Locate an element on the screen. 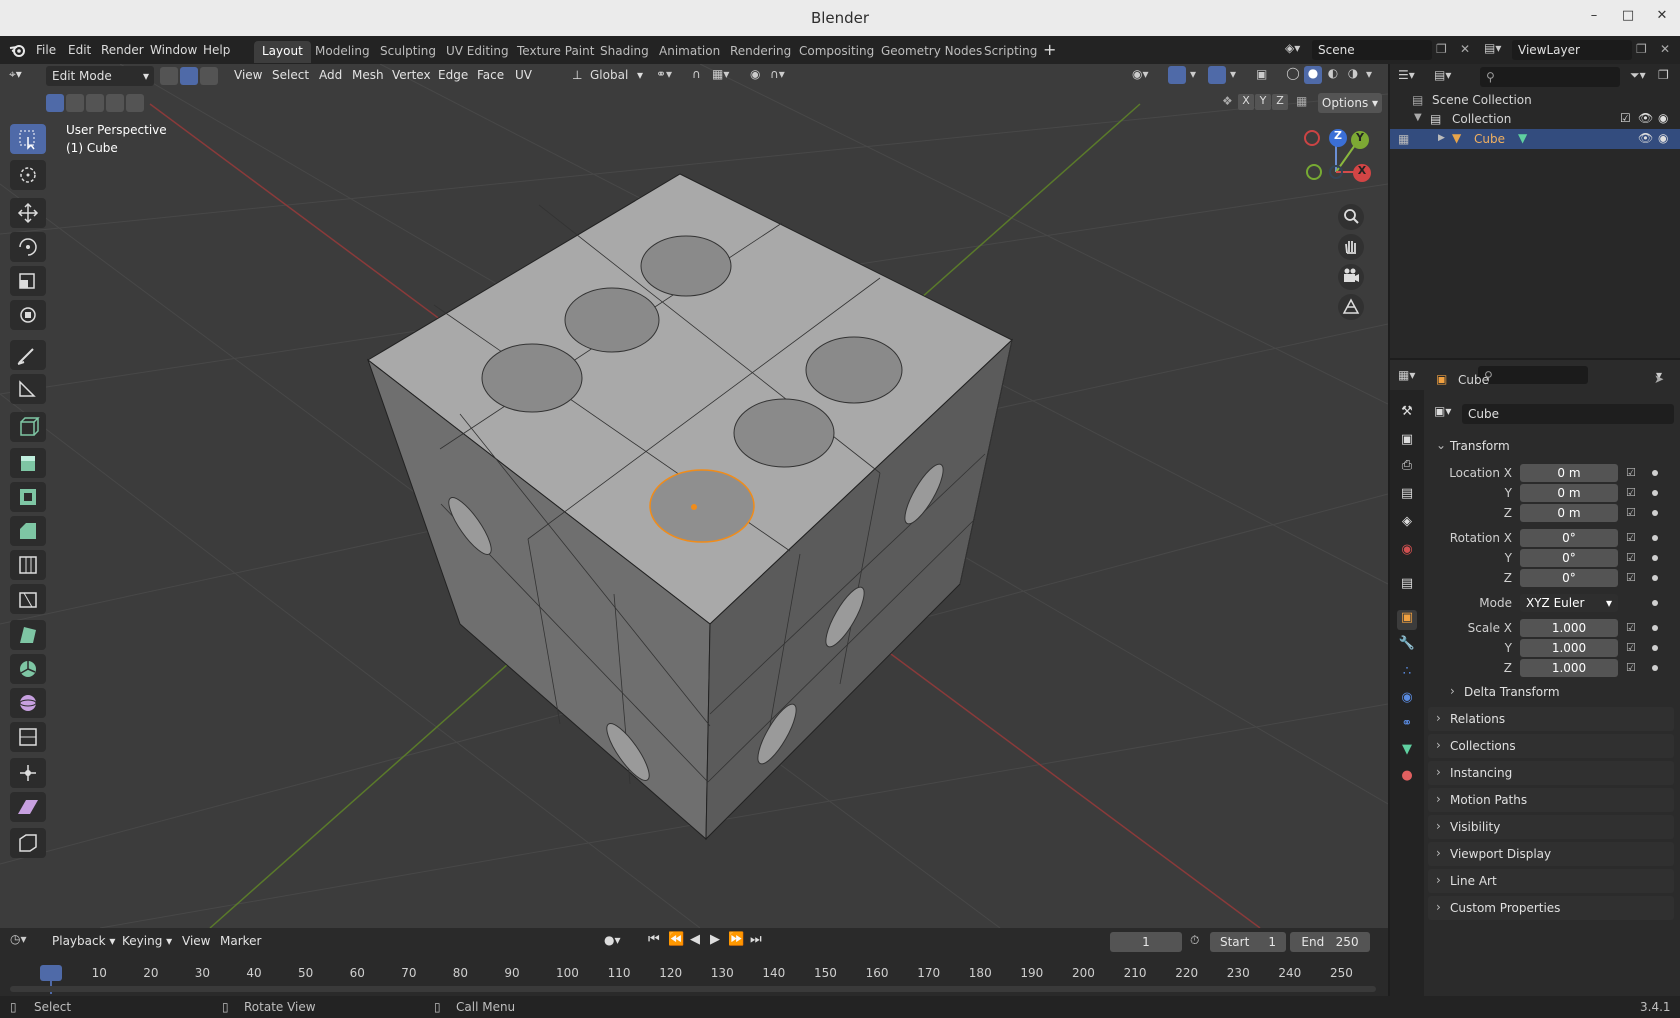 The height and width of the screenshot is (1018, 1680). shrink-fatten-icon is located at coordinates (28, 773).